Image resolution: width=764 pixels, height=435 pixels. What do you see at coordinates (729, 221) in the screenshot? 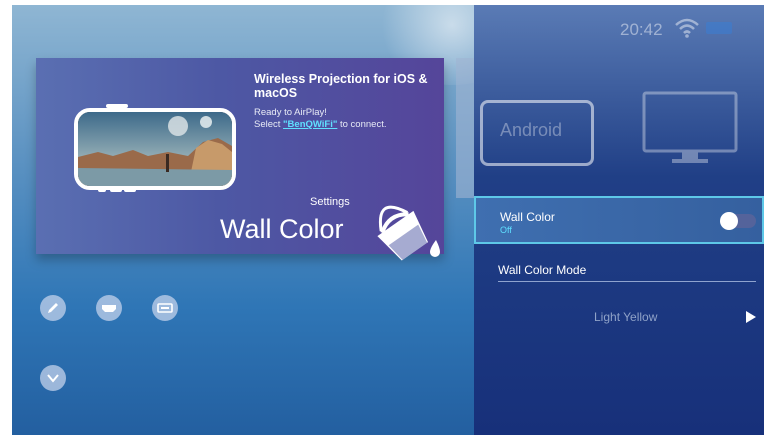
I see `toggle-knob` at bounding box center [729, 221].